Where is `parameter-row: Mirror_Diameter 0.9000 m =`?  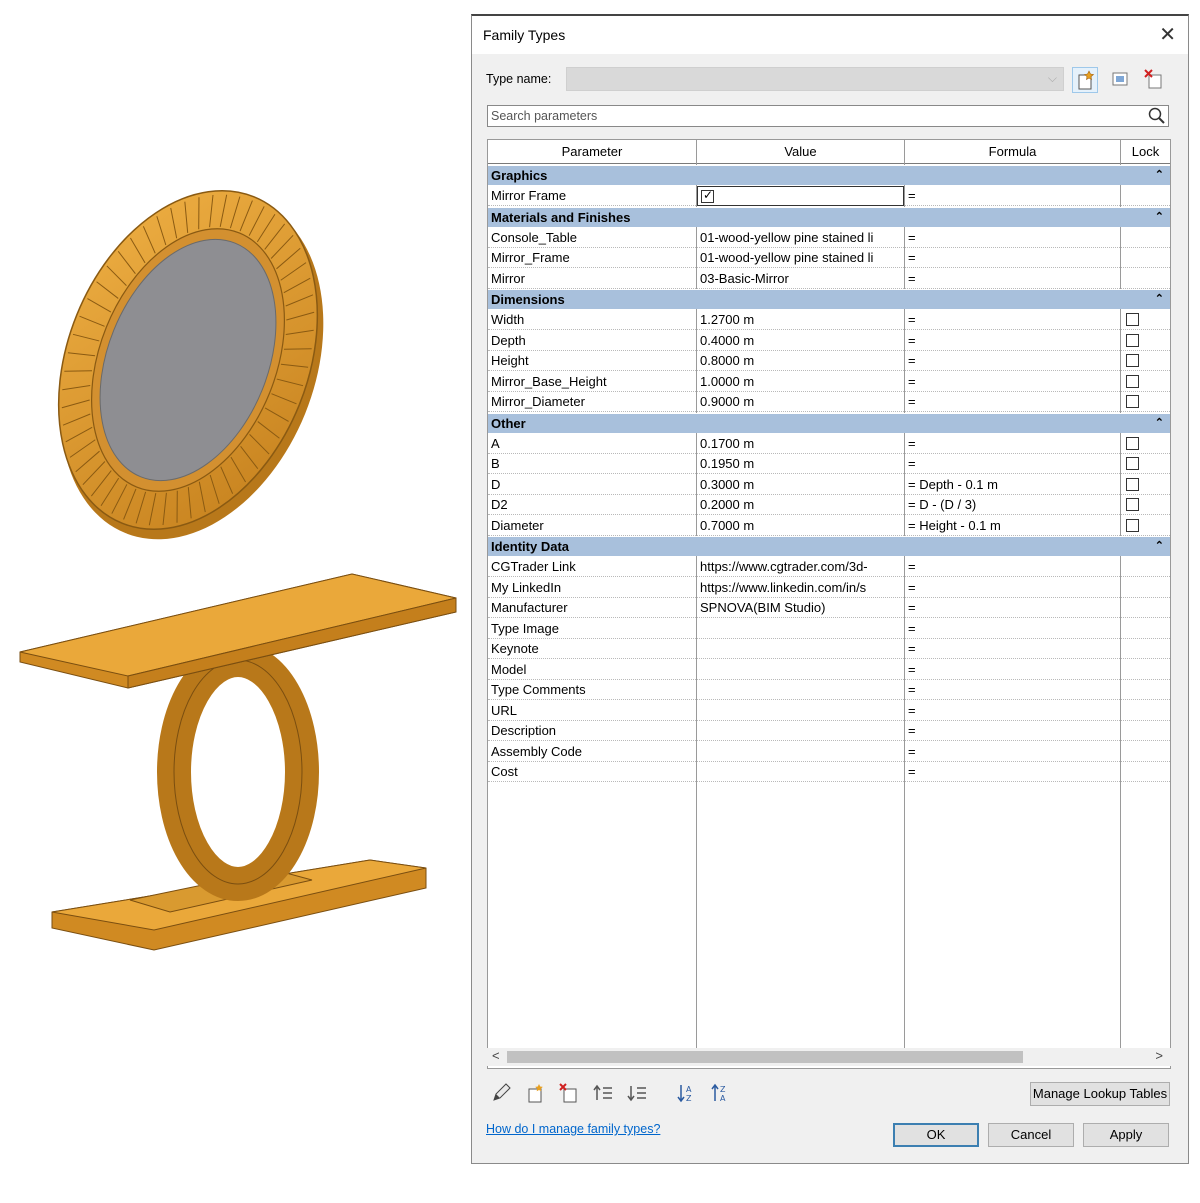 parameter-row: Mirror_Diameter 0.9000 m = is located at coordinates (829, 402).